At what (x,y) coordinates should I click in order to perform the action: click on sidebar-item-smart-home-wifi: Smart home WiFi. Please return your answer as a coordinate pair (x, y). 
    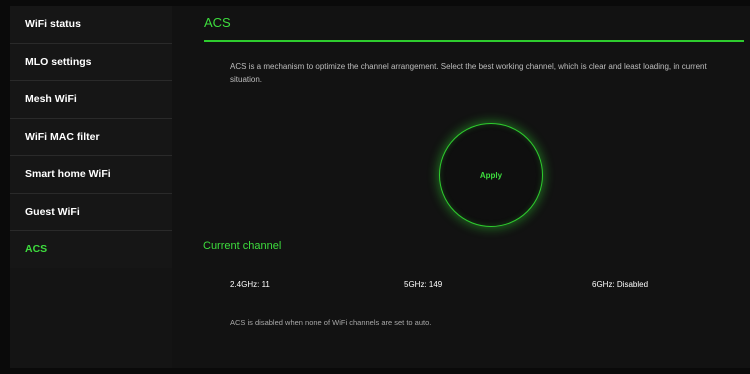
    Looking at the image, I should click on (91, 175).